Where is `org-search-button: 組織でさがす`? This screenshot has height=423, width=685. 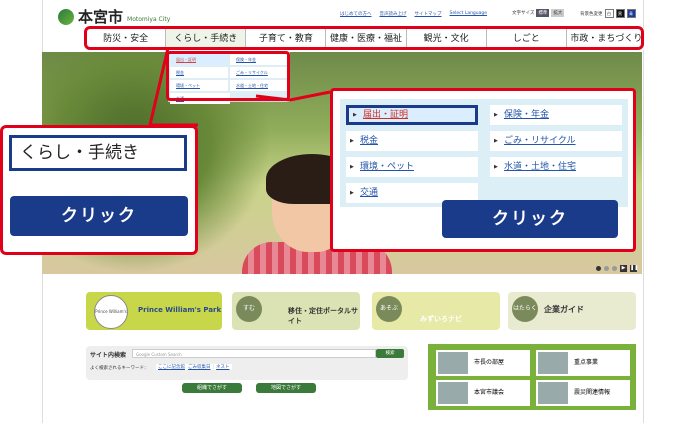 org-search-button: 組織でさがす is located at coordinates (212, 388).